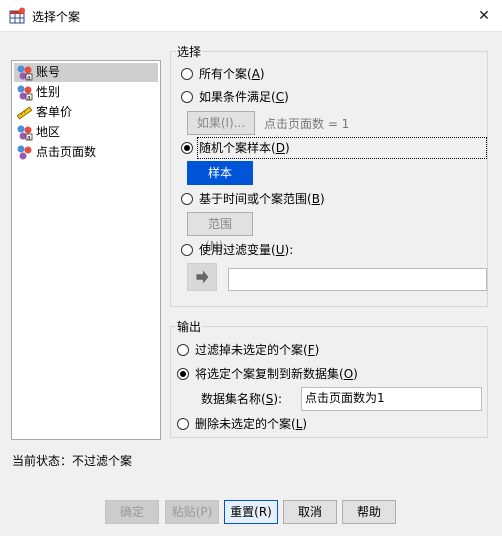  I want to click on variable-label: 性别, so click(48, 92).